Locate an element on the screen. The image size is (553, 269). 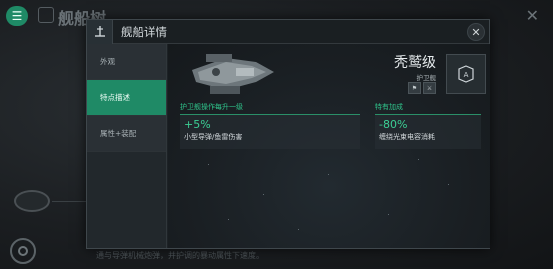
menu-button: ☰ is located at coordinates (17, 16).